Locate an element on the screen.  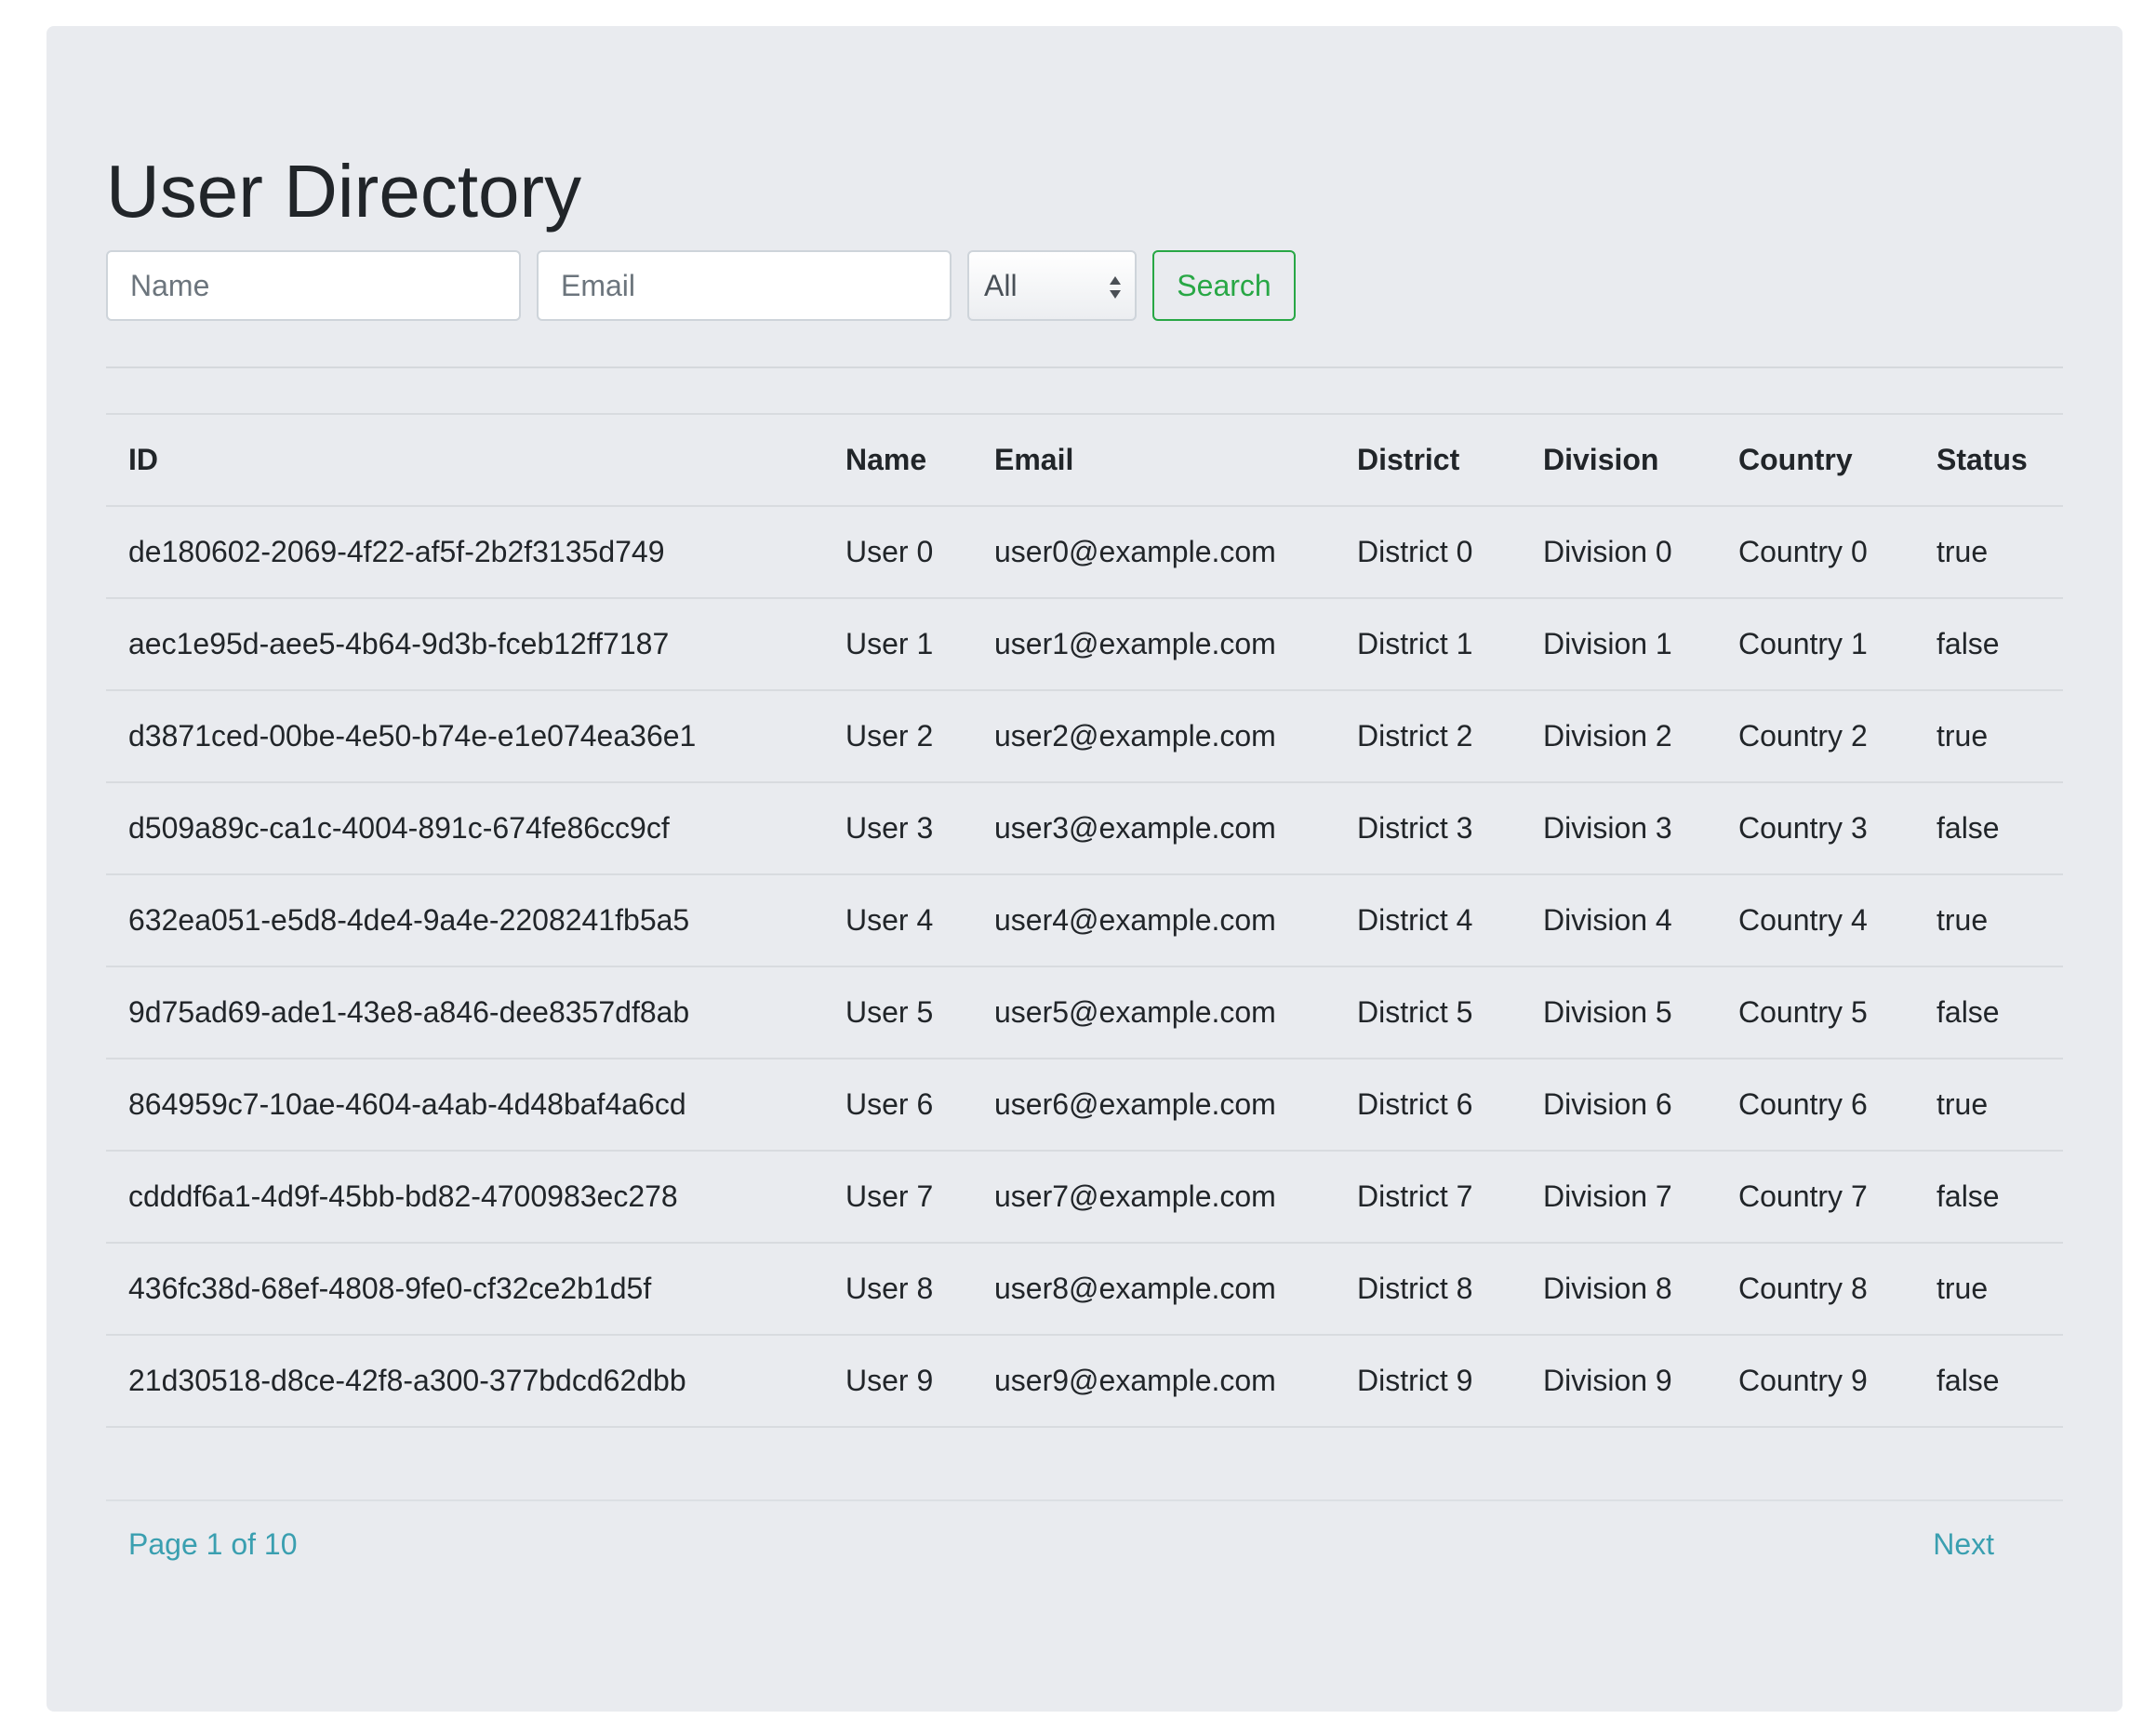
cell-division: Division 3 is located at coordinates (1618, 827).